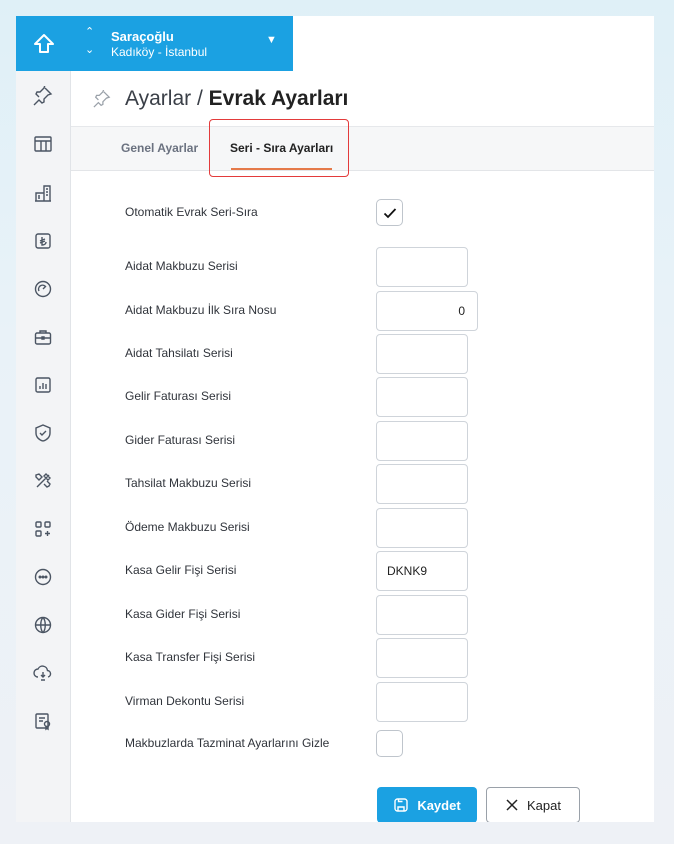 The image size is (674, 844). I want to click on save-button: Kaydet, so click(427, 804).